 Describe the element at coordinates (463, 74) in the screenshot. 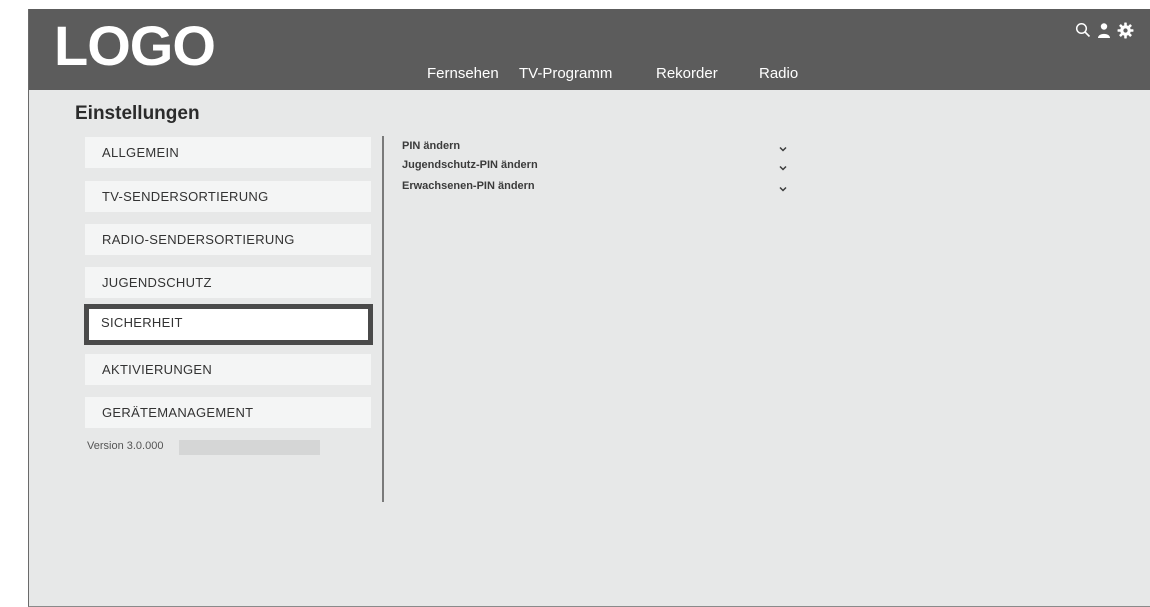

I see `nav-item-fernsehen: Fernsehen` at that location.